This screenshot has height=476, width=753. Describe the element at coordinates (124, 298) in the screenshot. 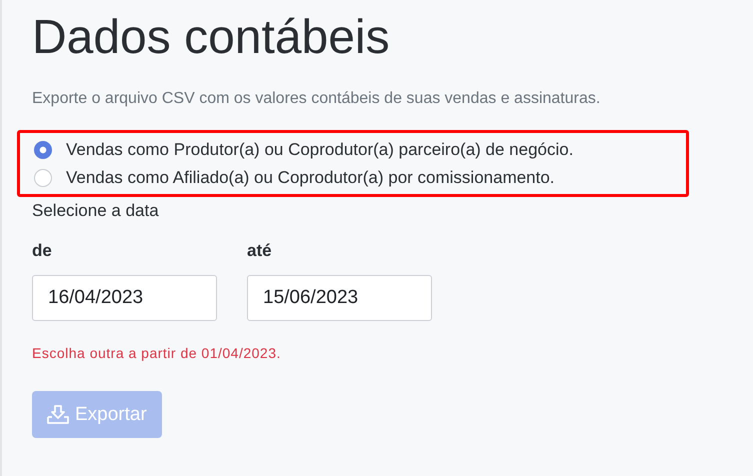

I see `date-field: 16/04/2023` at that location.